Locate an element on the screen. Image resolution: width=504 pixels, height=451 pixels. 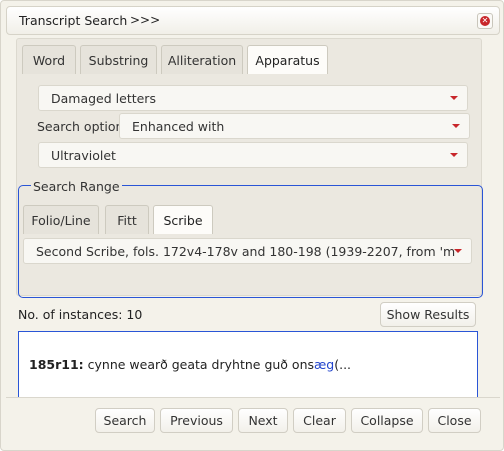
previous-button: Previous is located at coordinates (196, 420).